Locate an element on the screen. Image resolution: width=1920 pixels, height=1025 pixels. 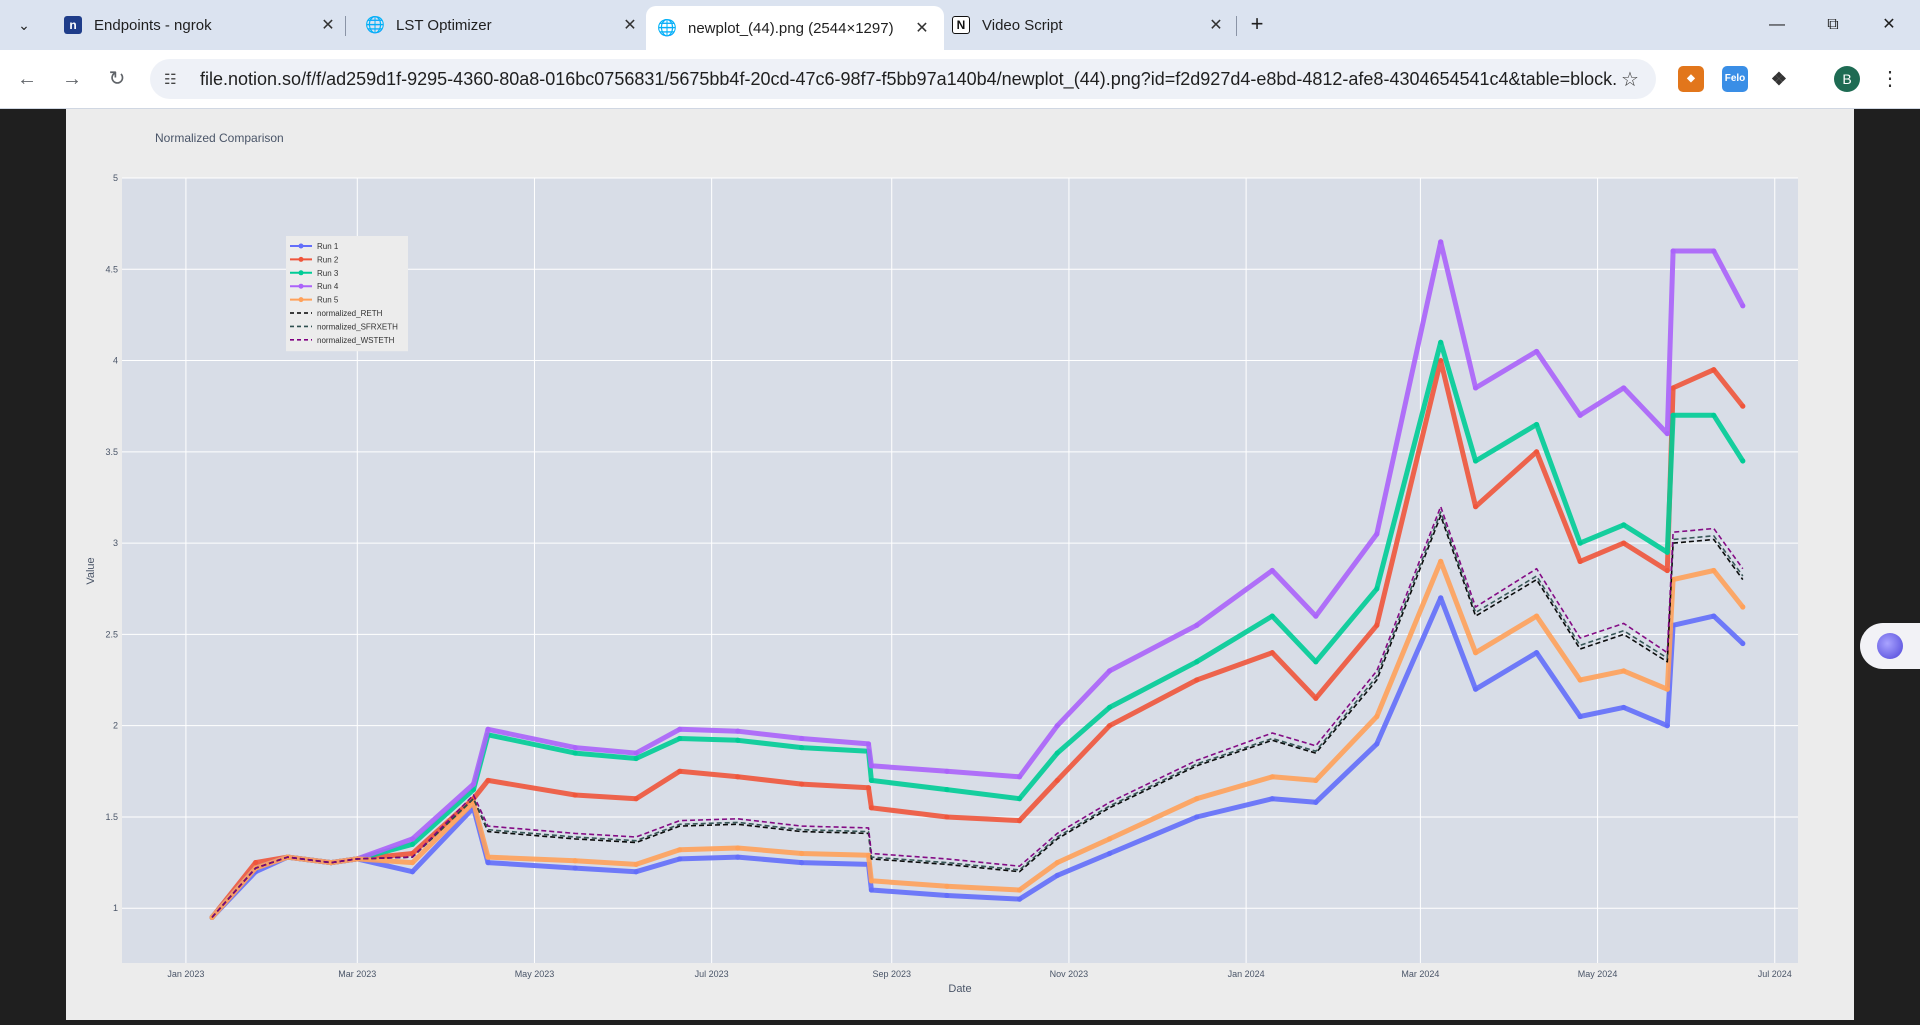
tab-endpoints-ngrok: n Endpoints - ngrok ✕ is located at coordinates (201, 25).